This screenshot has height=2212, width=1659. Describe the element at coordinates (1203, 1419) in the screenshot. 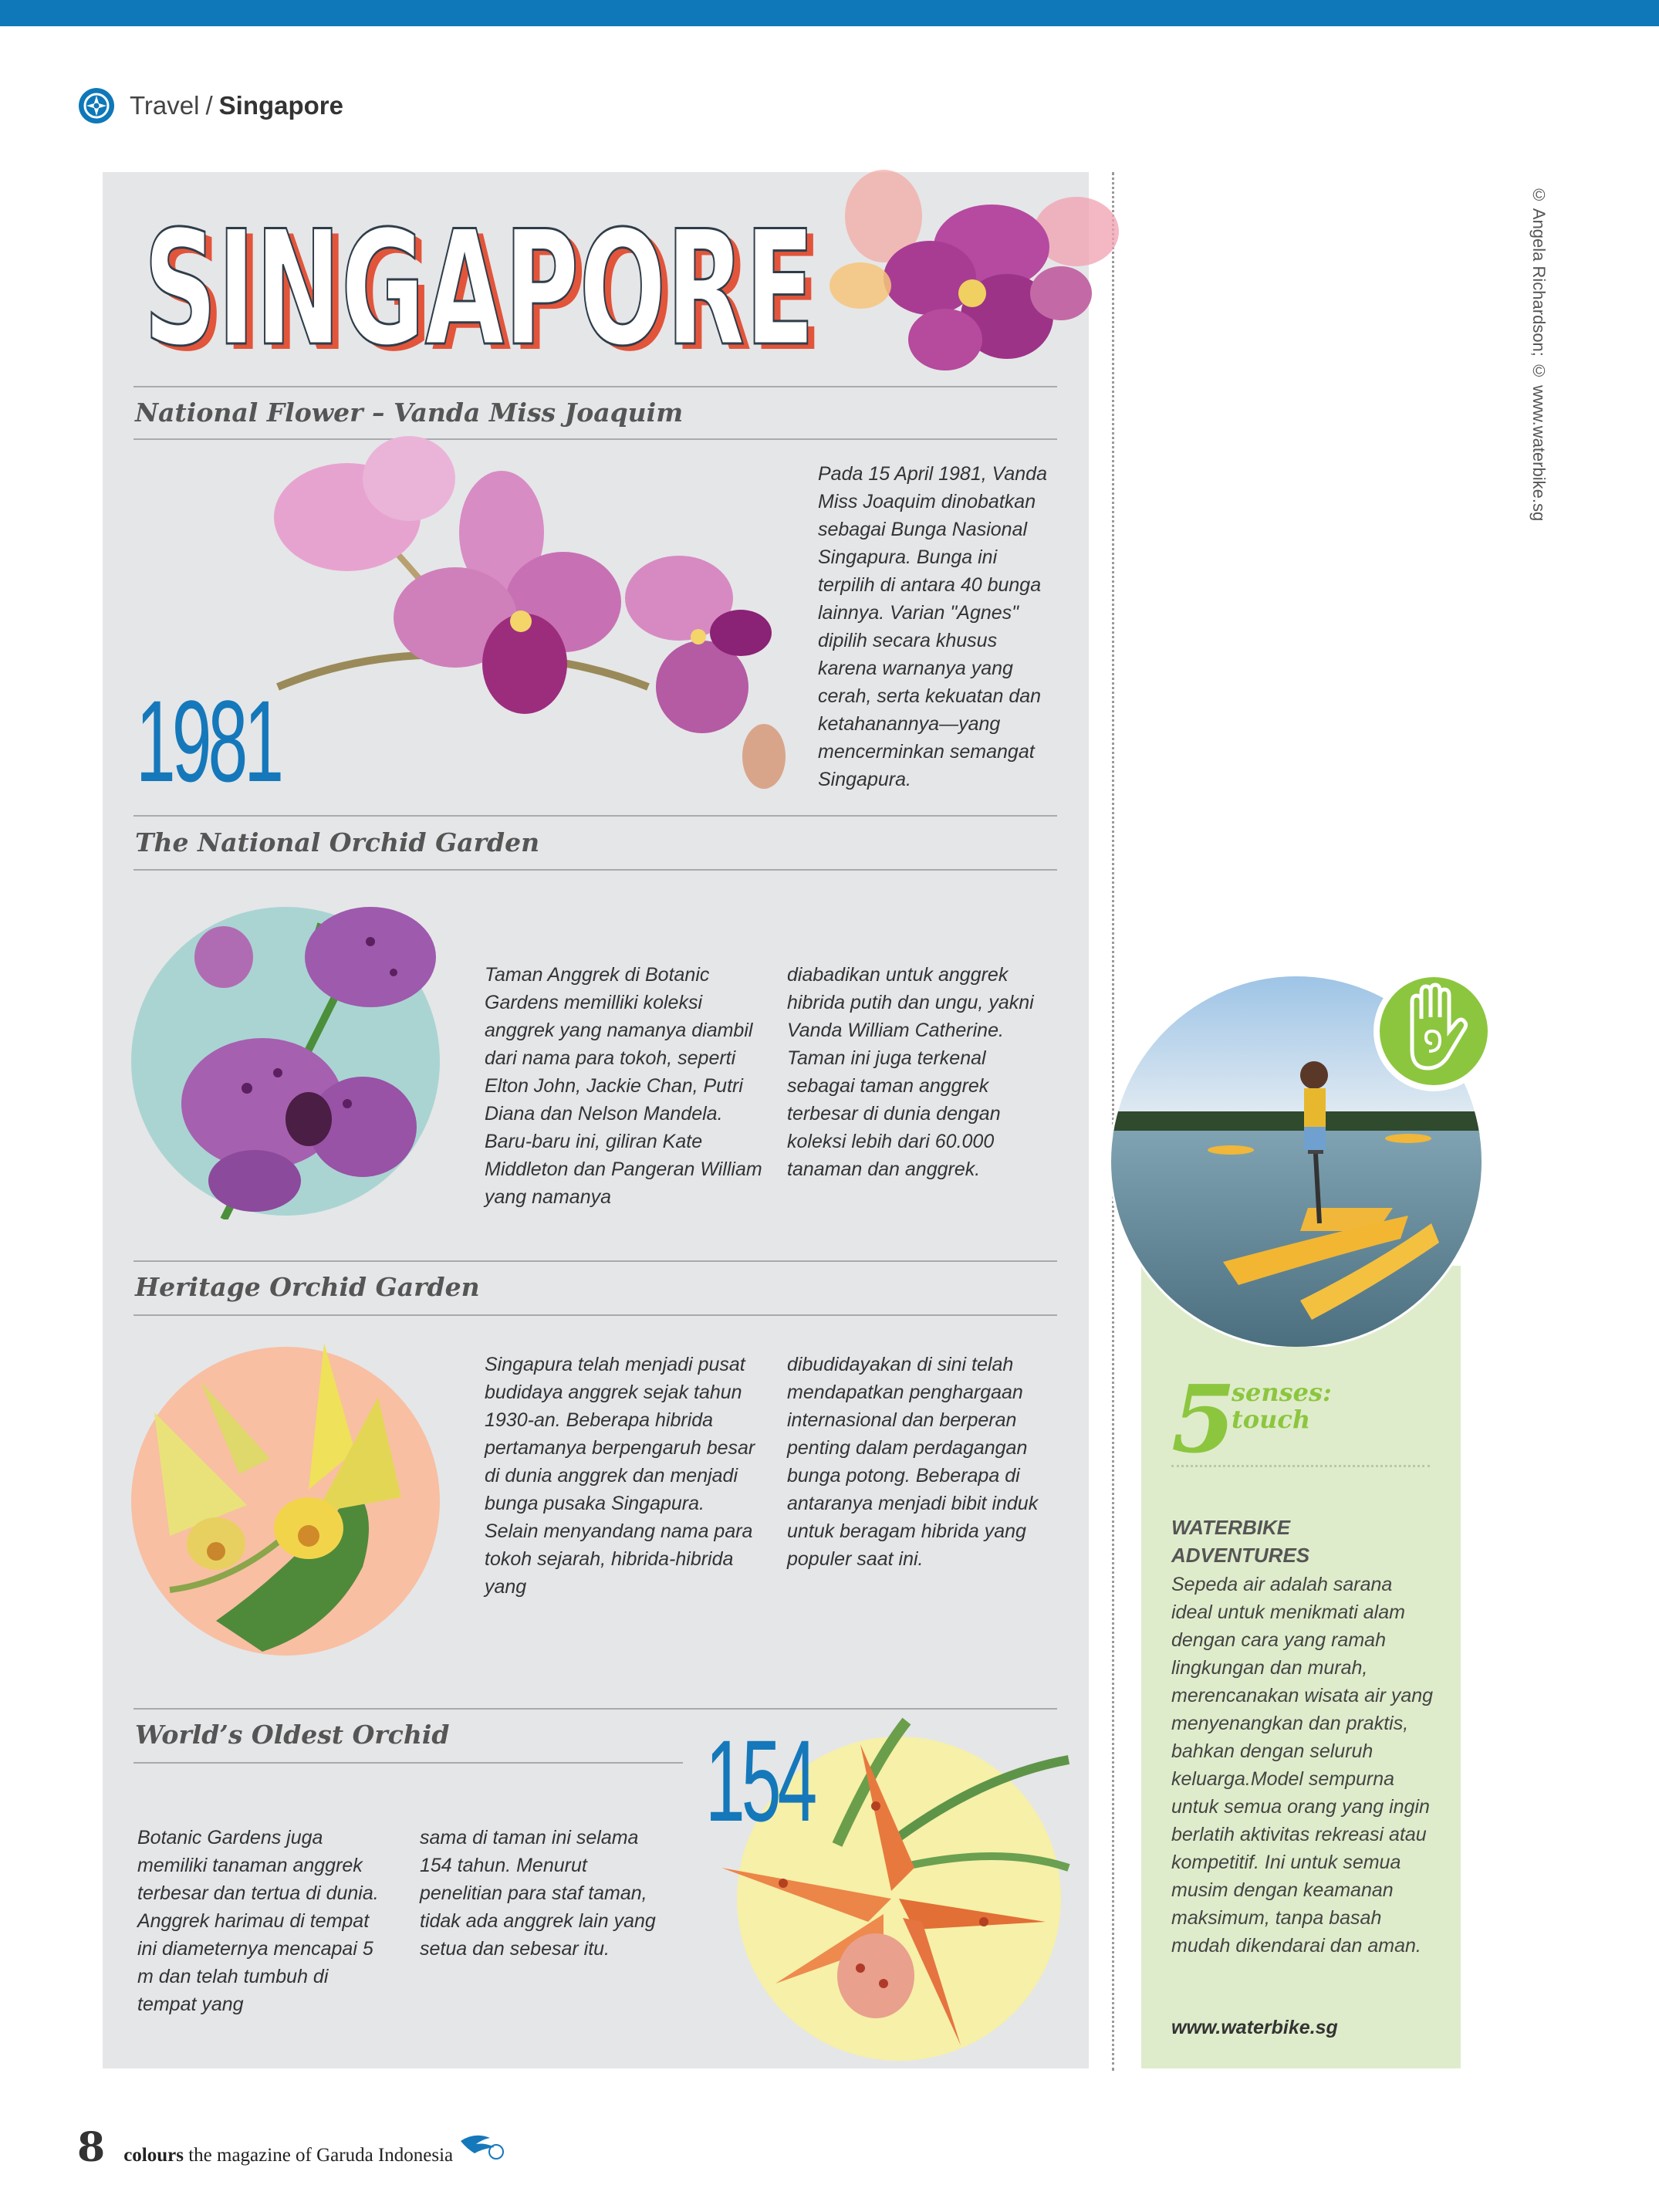

I see `senses-number: 5` at that location.